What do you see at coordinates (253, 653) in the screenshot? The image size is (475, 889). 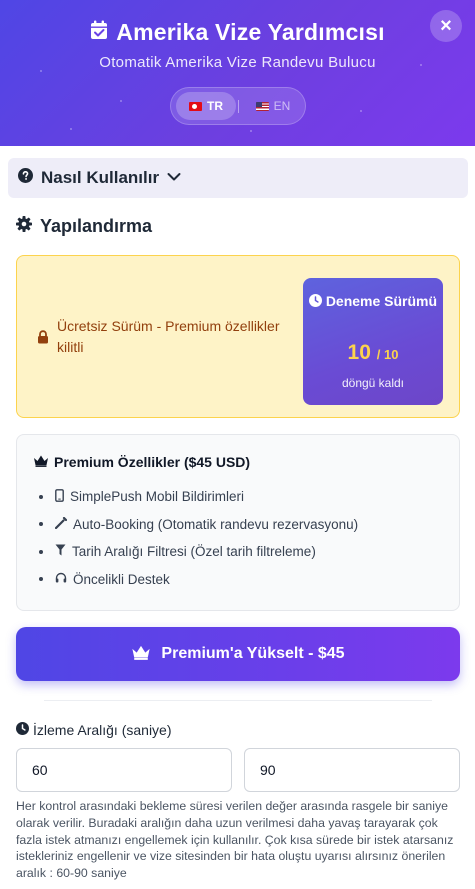 I see `upgrade-button-label: Premium'a Yükselt - $45` at bounding box center [253, 653].